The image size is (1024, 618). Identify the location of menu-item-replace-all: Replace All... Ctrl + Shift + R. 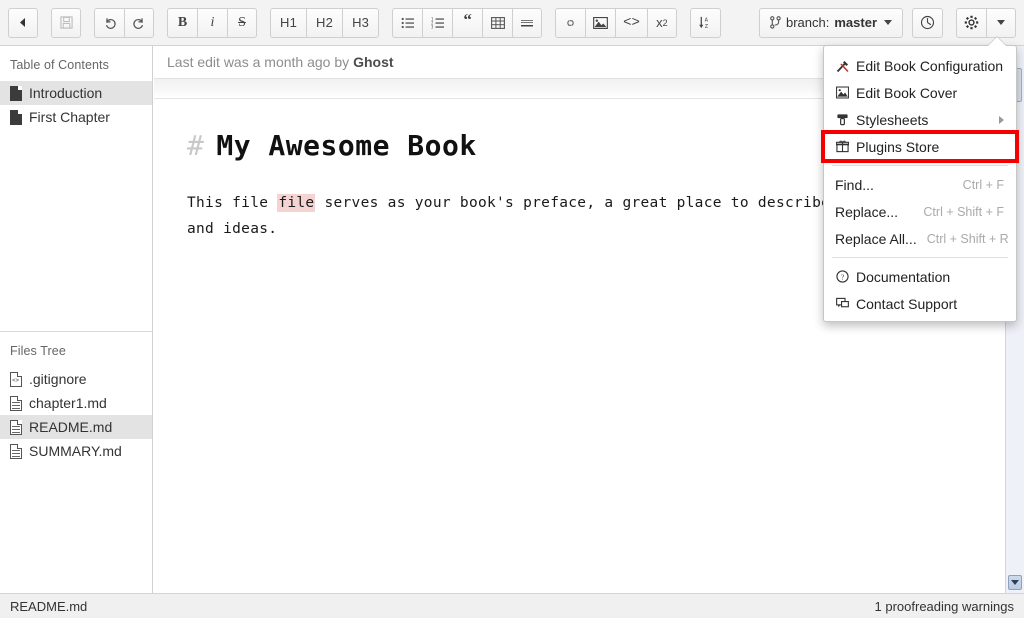
(920, 238).